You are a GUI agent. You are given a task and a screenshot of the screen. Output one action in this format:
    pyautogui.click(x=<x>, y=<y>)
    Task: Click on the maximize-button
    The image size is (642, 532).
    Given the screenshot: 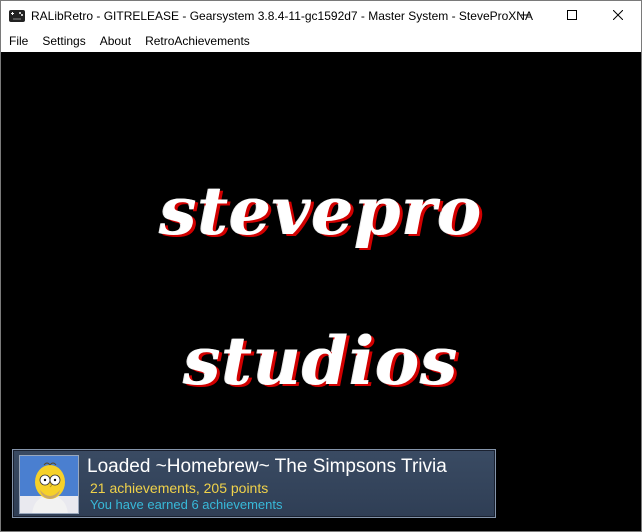 What is the action you would take?
    pyautogui.click(x=572, y=16)
    